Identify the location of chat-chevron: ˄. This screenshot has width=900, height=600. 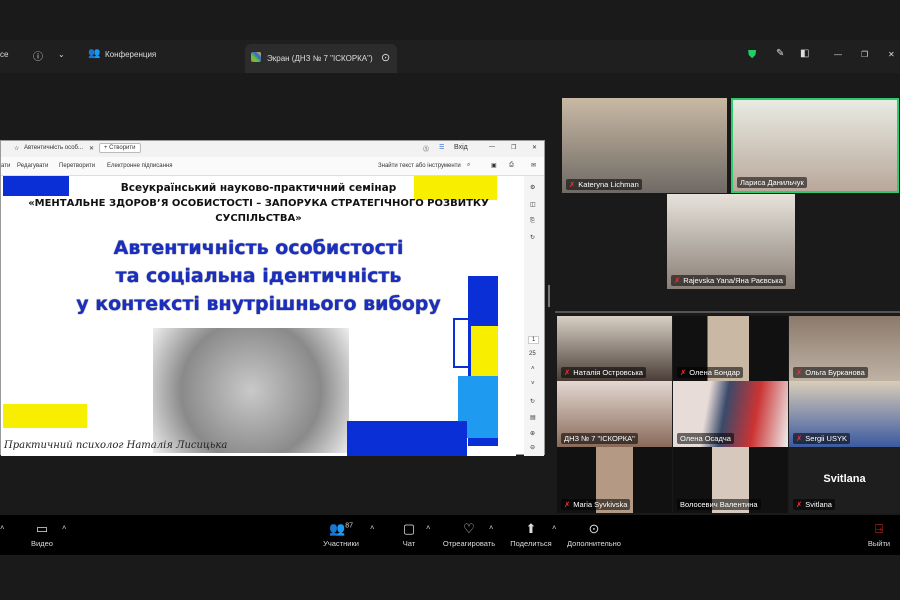
(428, 527).